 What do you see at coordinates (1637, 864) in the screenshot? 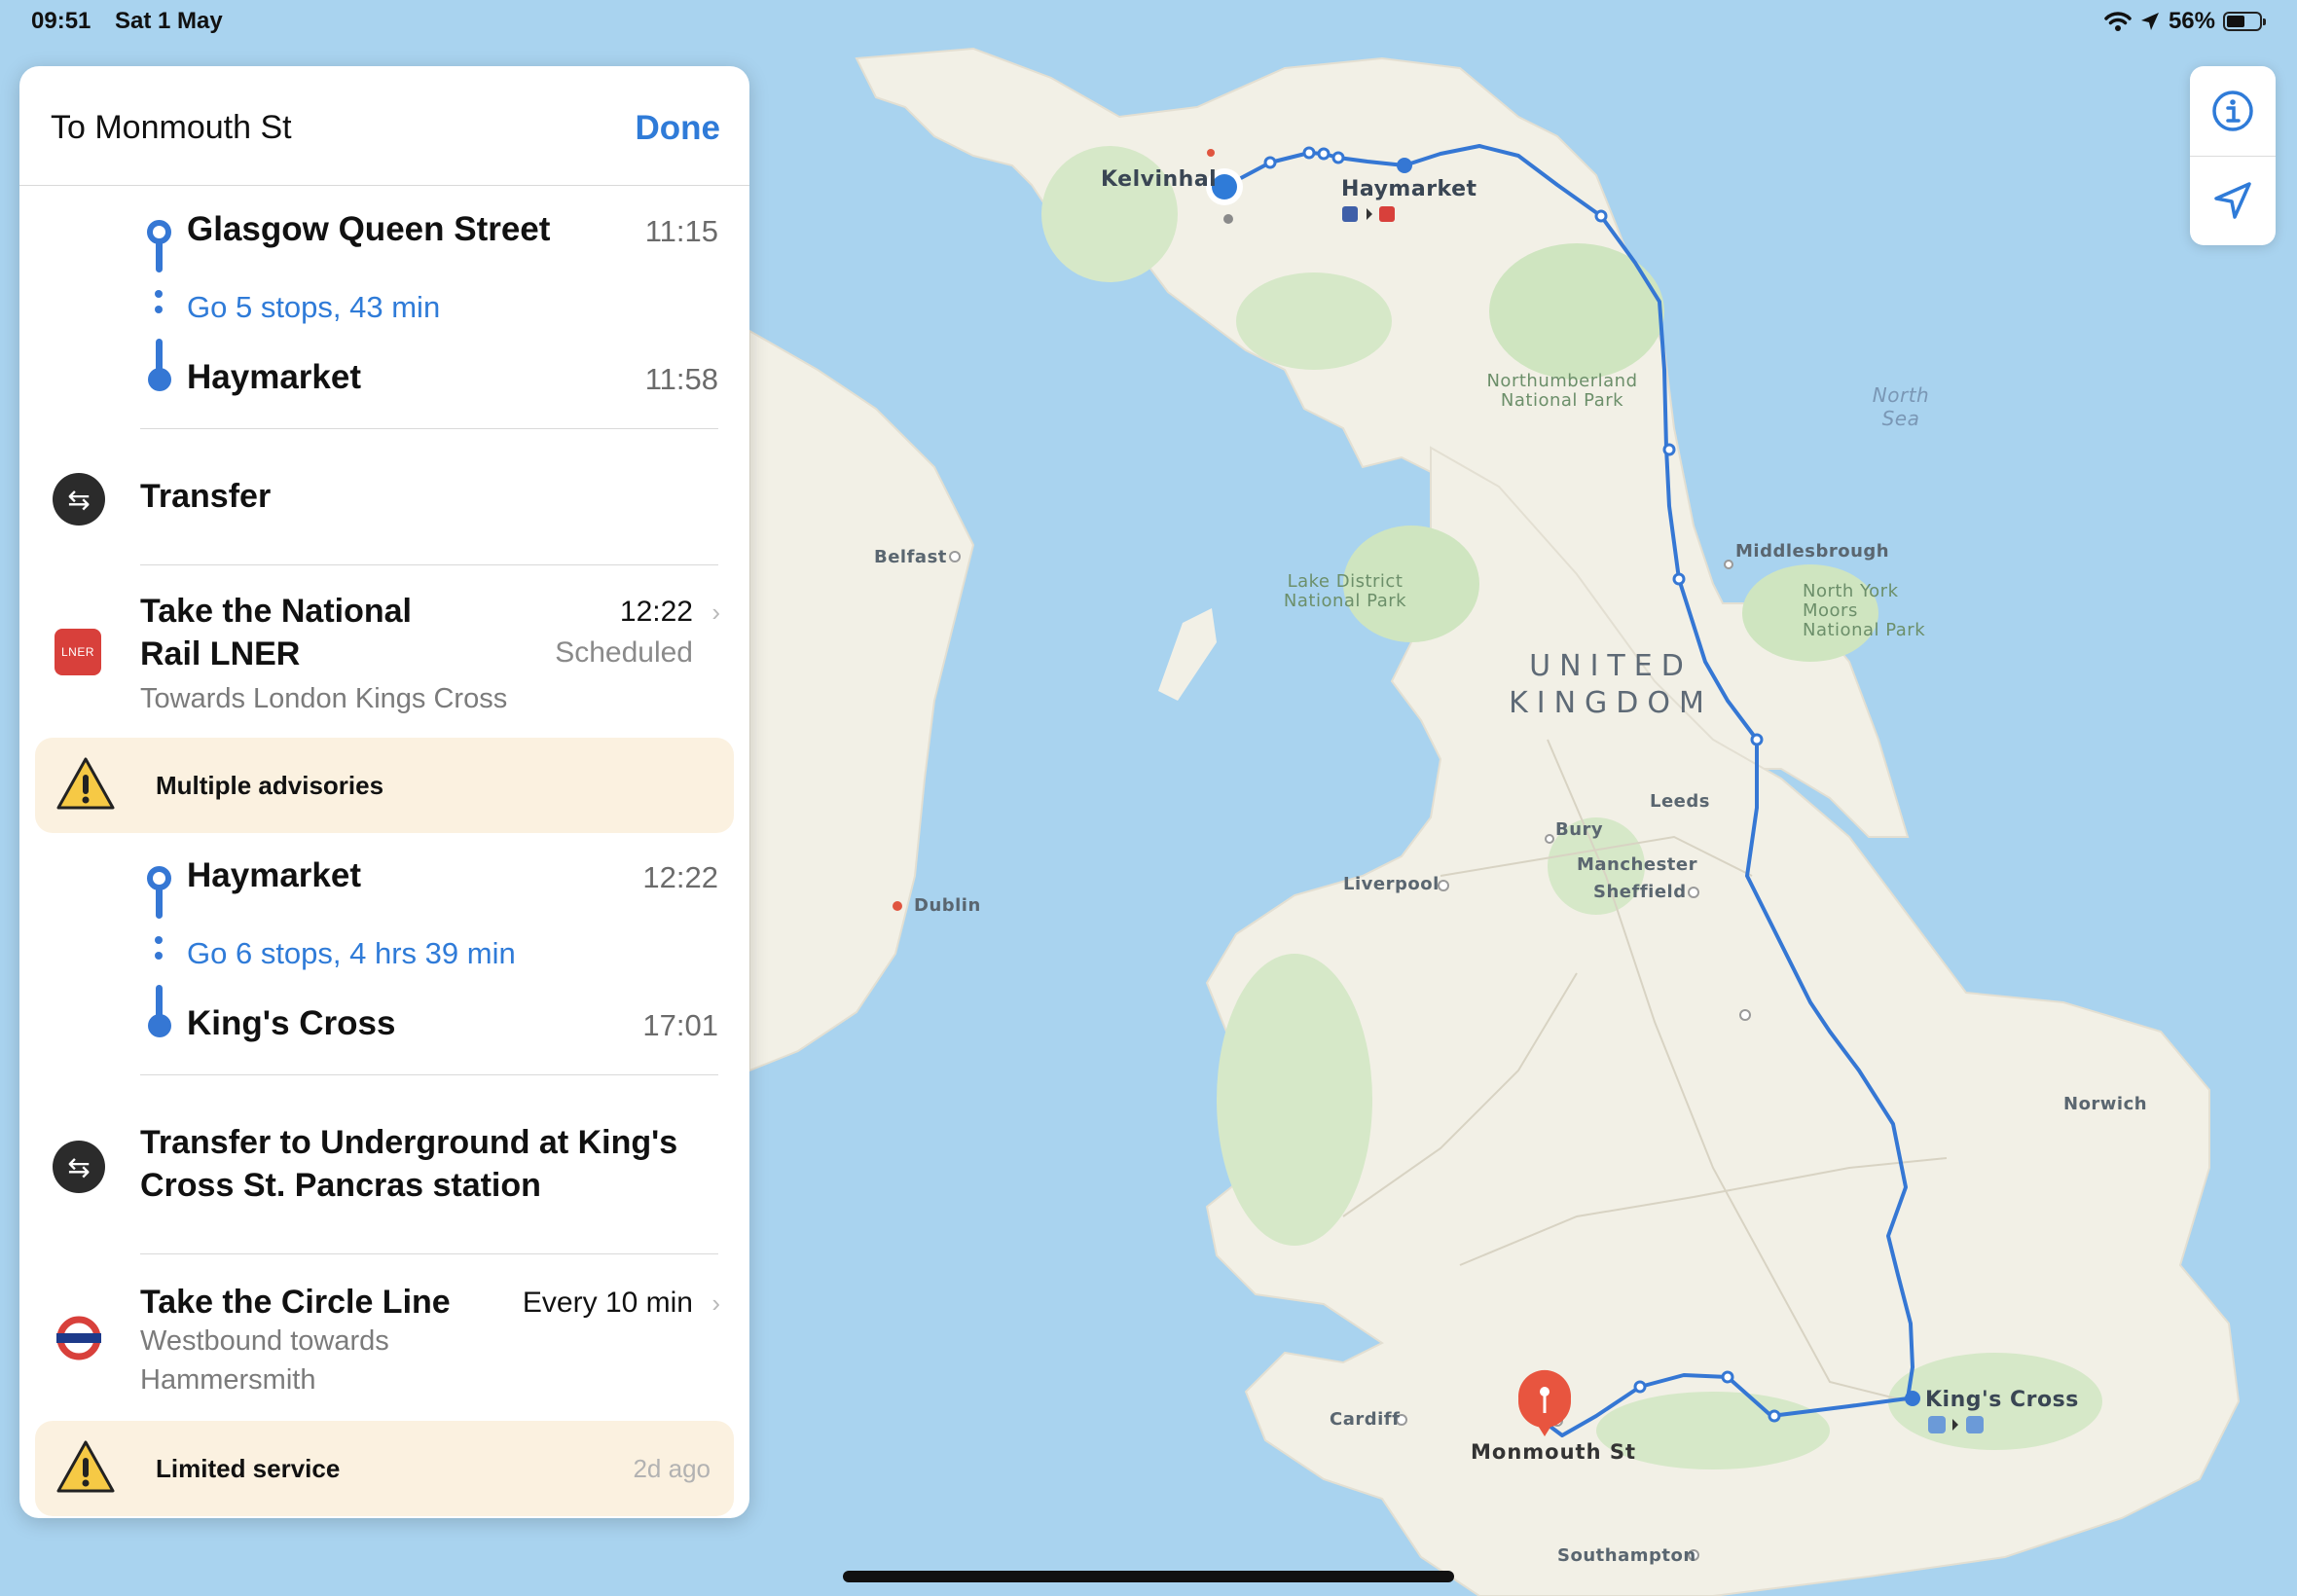
I see `map-label-manchester: Manchester` at bounding box center [1637, 864].